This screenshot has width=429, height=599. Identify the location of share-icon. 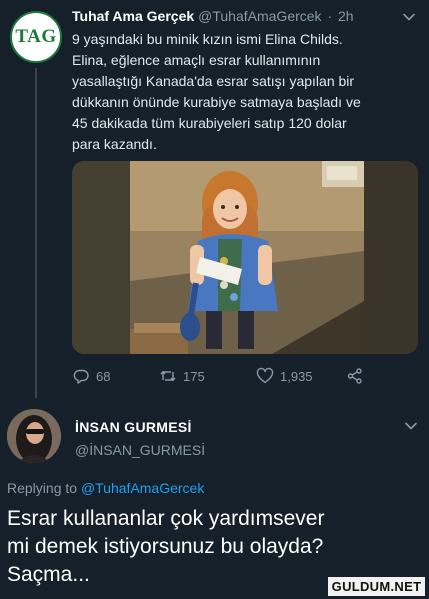
(354, 376).